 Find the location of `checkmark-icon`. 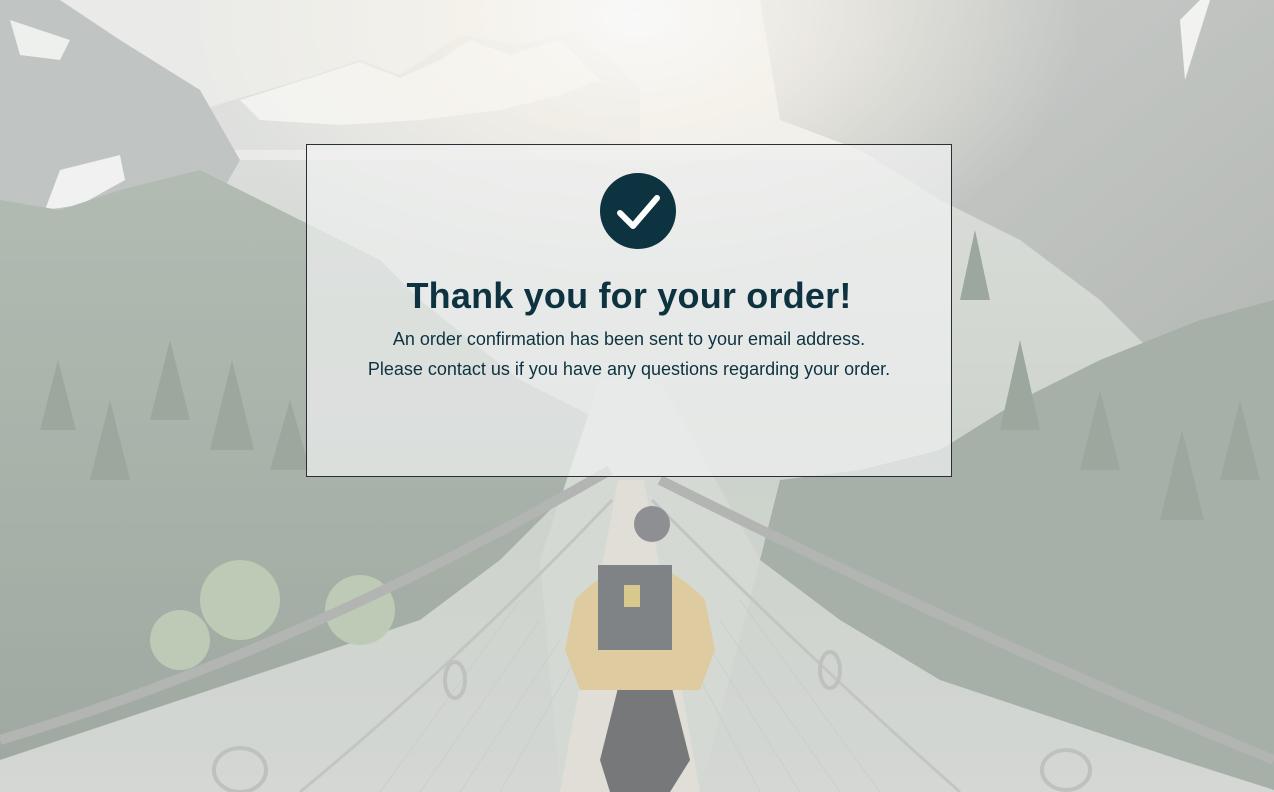

checkmark-icon is located at coordinates (638, 212).